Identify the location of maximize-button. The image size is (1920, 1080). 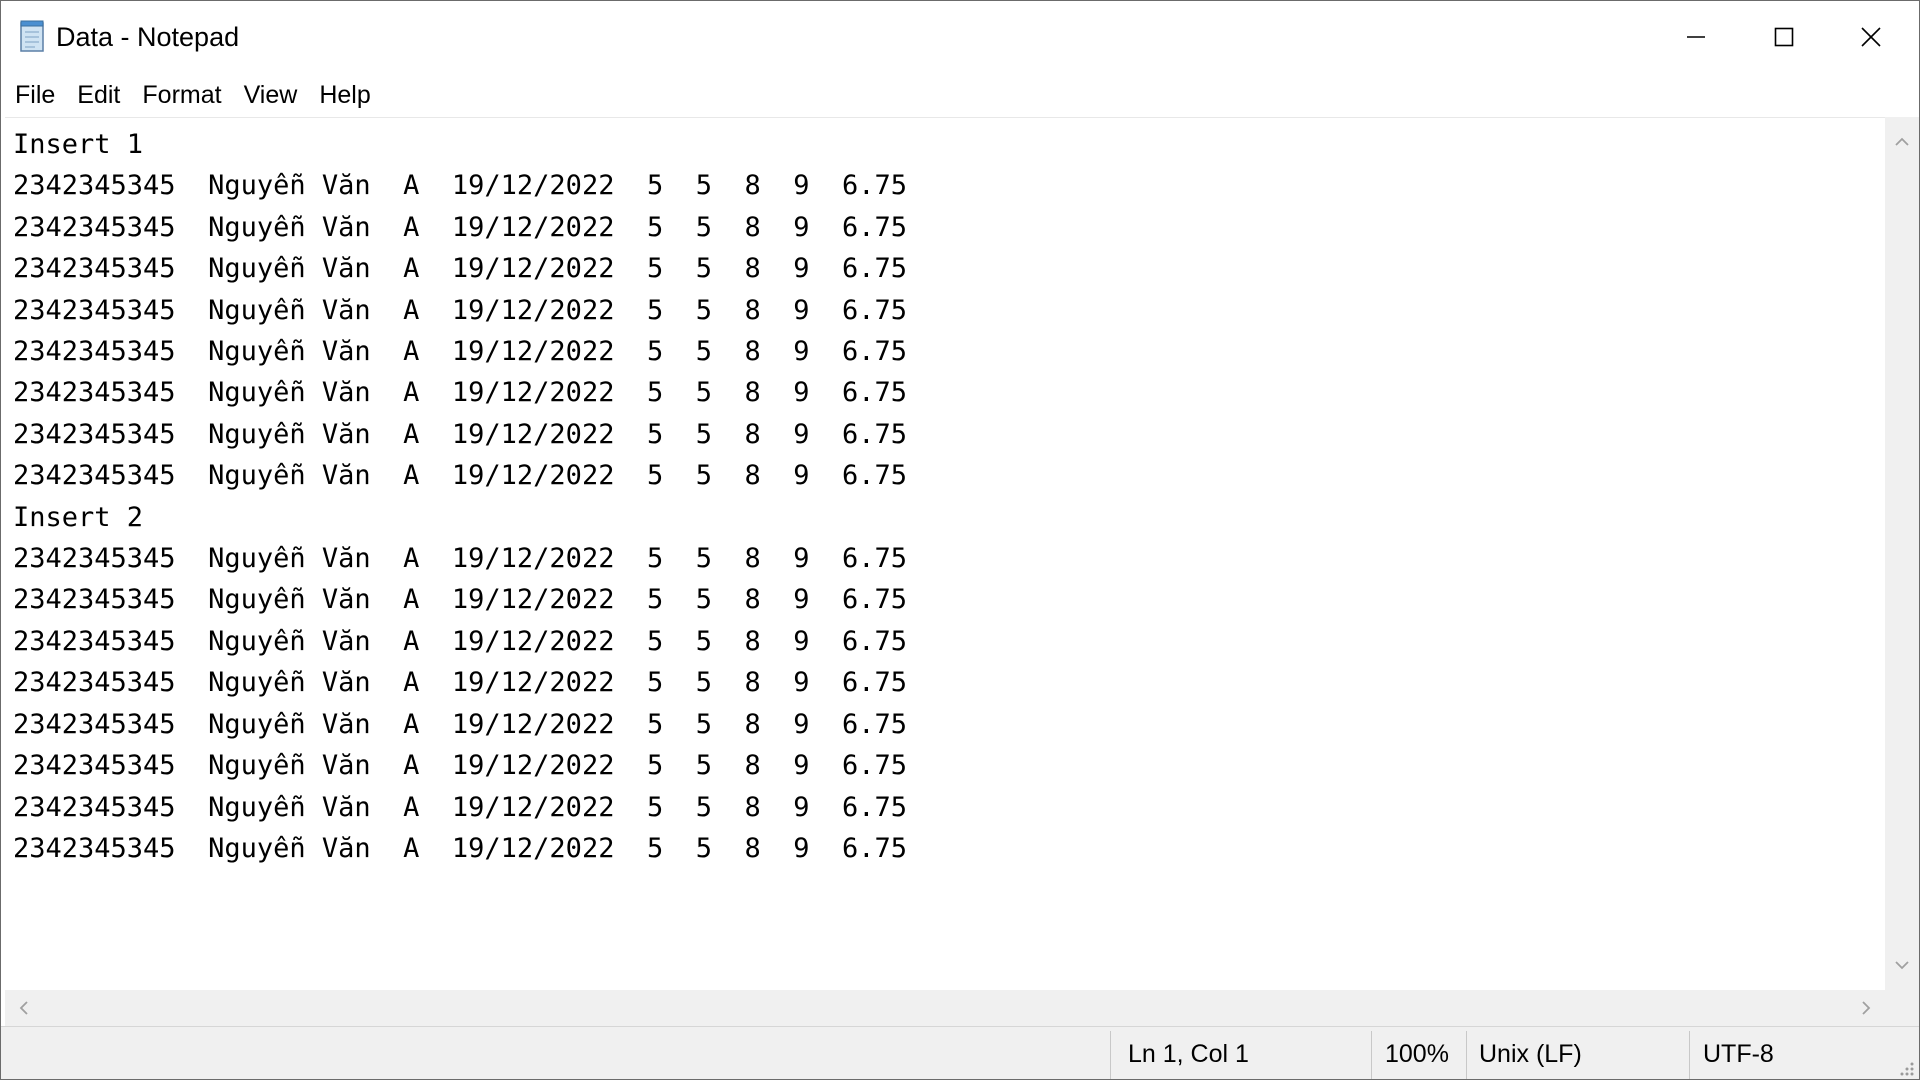
(1784, 37).